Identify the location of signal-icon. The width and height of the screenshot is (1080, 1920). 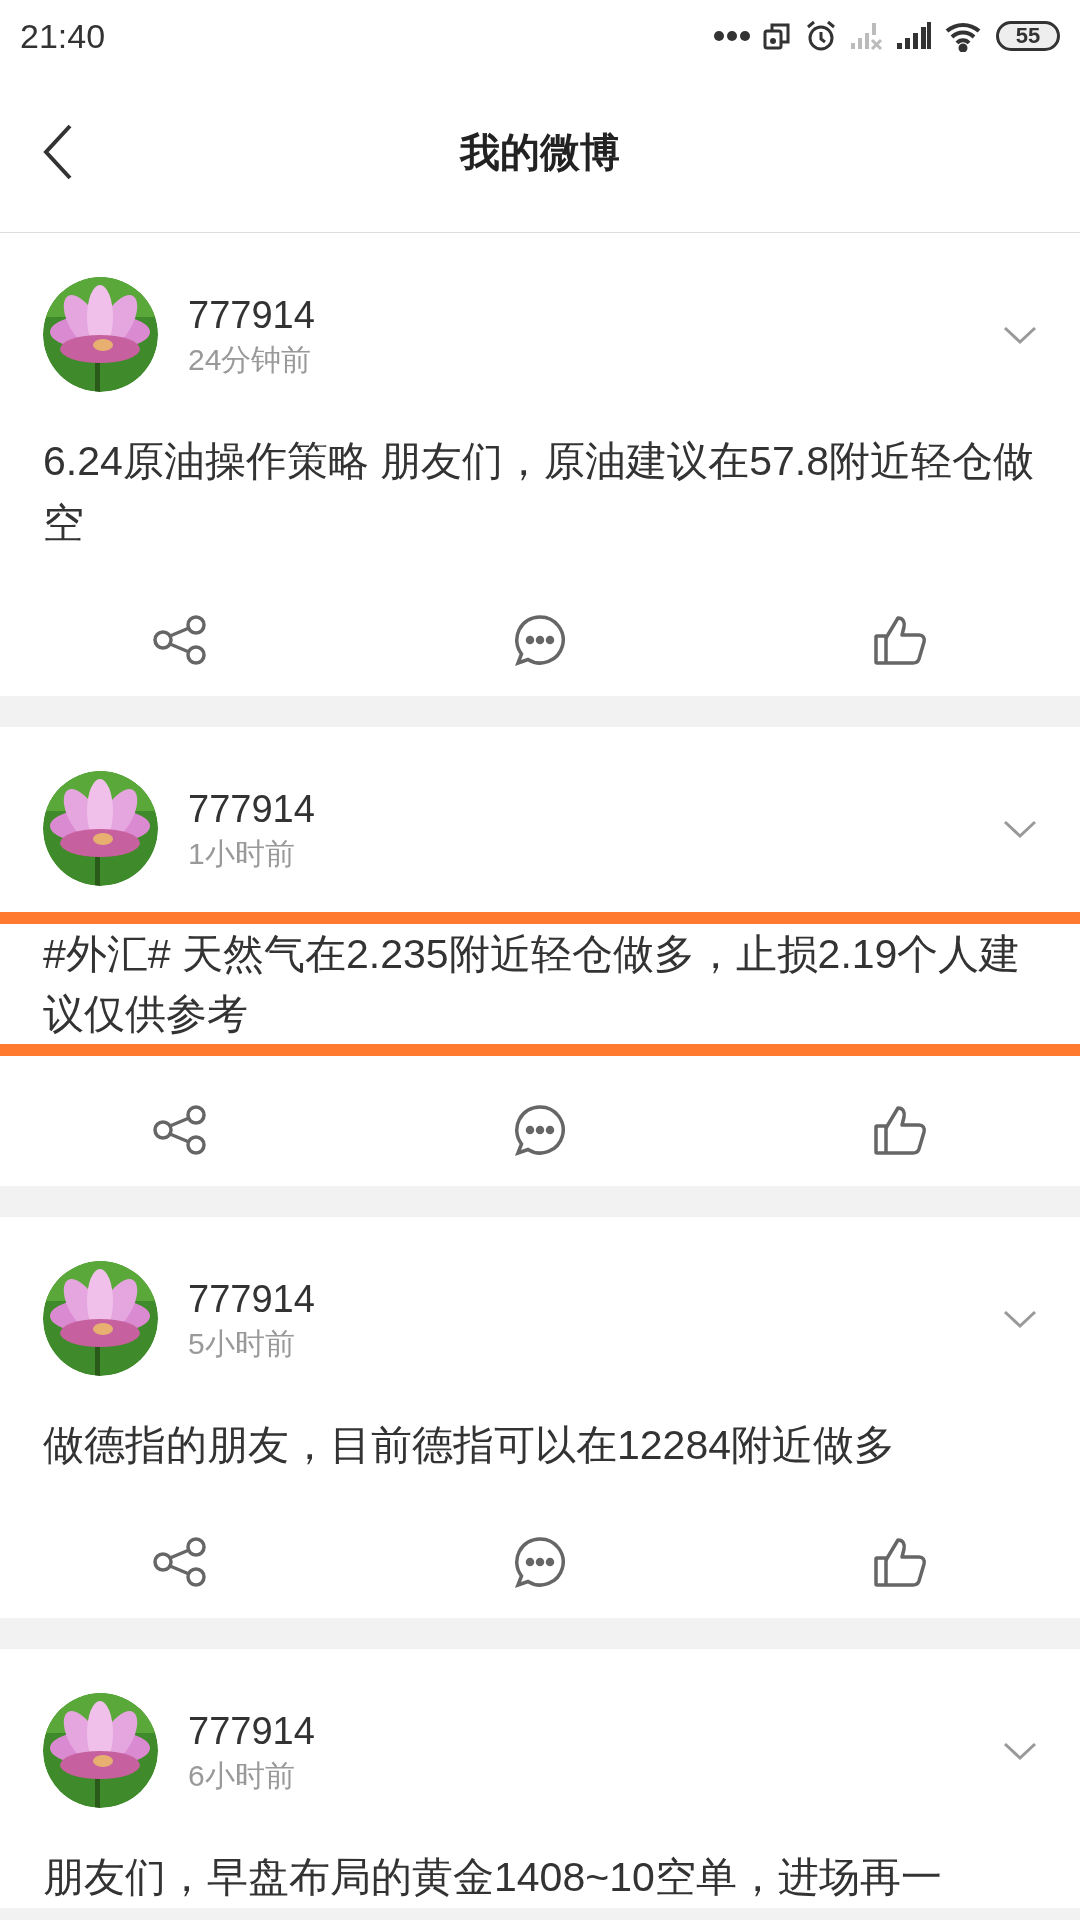
(914, 36).